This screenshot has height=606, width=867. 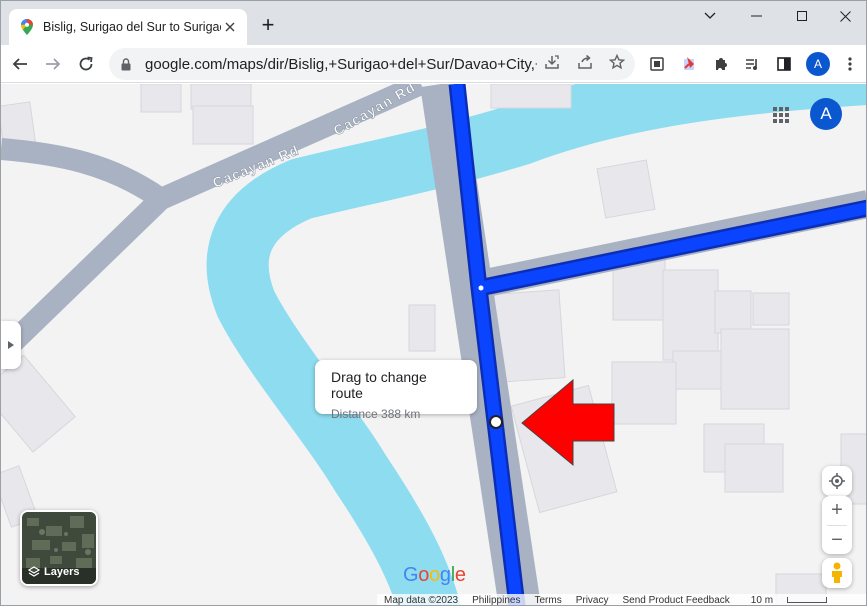 What do you see at coordinates (34, 571) in the screenshot?
I see `layers-icon` at bounding box center [34, 571].